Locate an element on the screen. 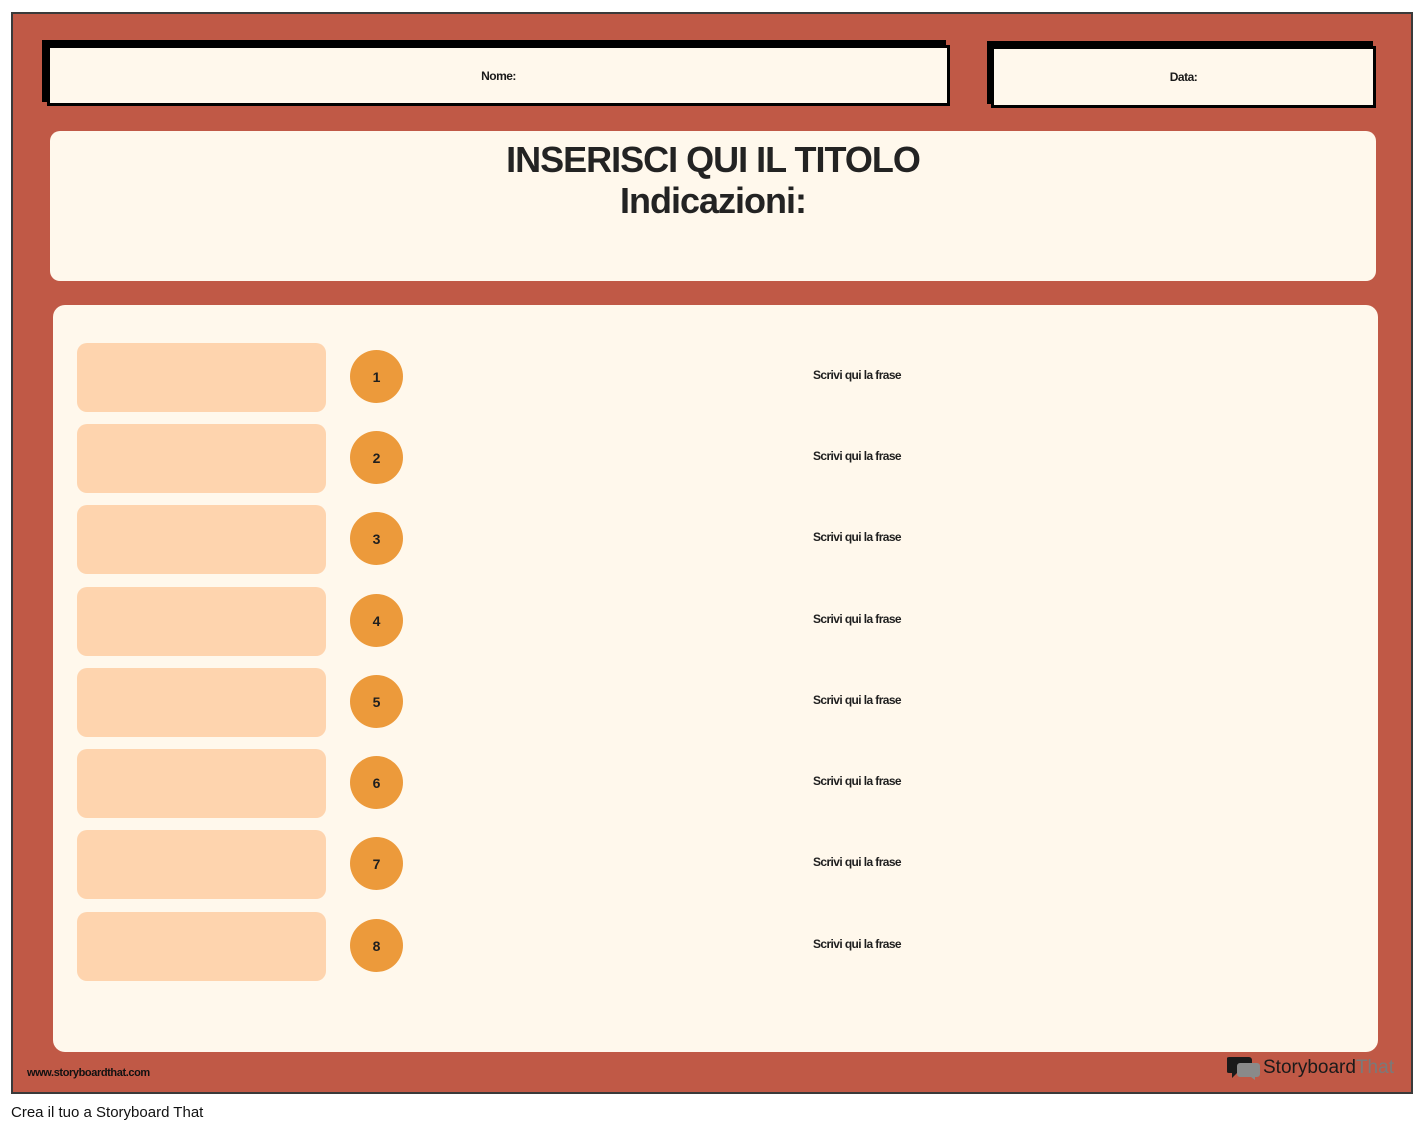  worksheet-title: INSERISCI QUI IL TITOLO is located at coordinates (713, 160).